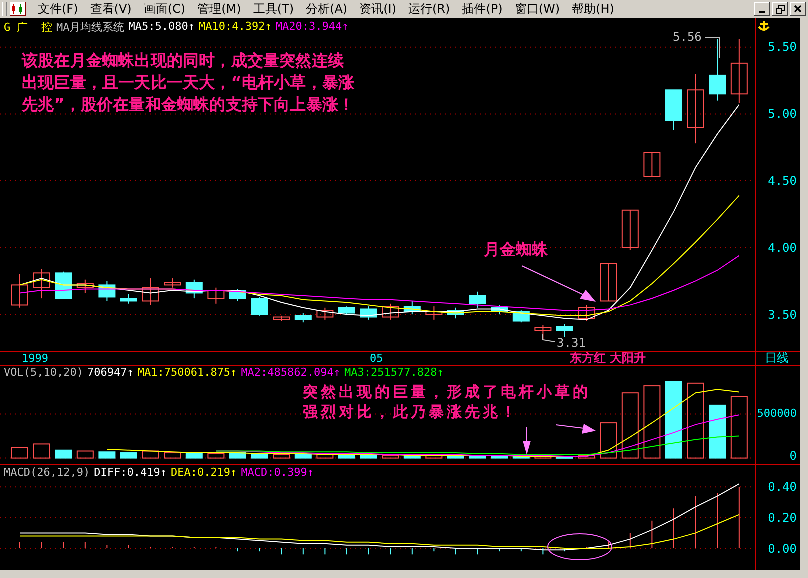 This screenshot has width=808, height=578. Describe the element at coordinates (777, 358) in the screenshot. I see `period-label: 日线` at that location.